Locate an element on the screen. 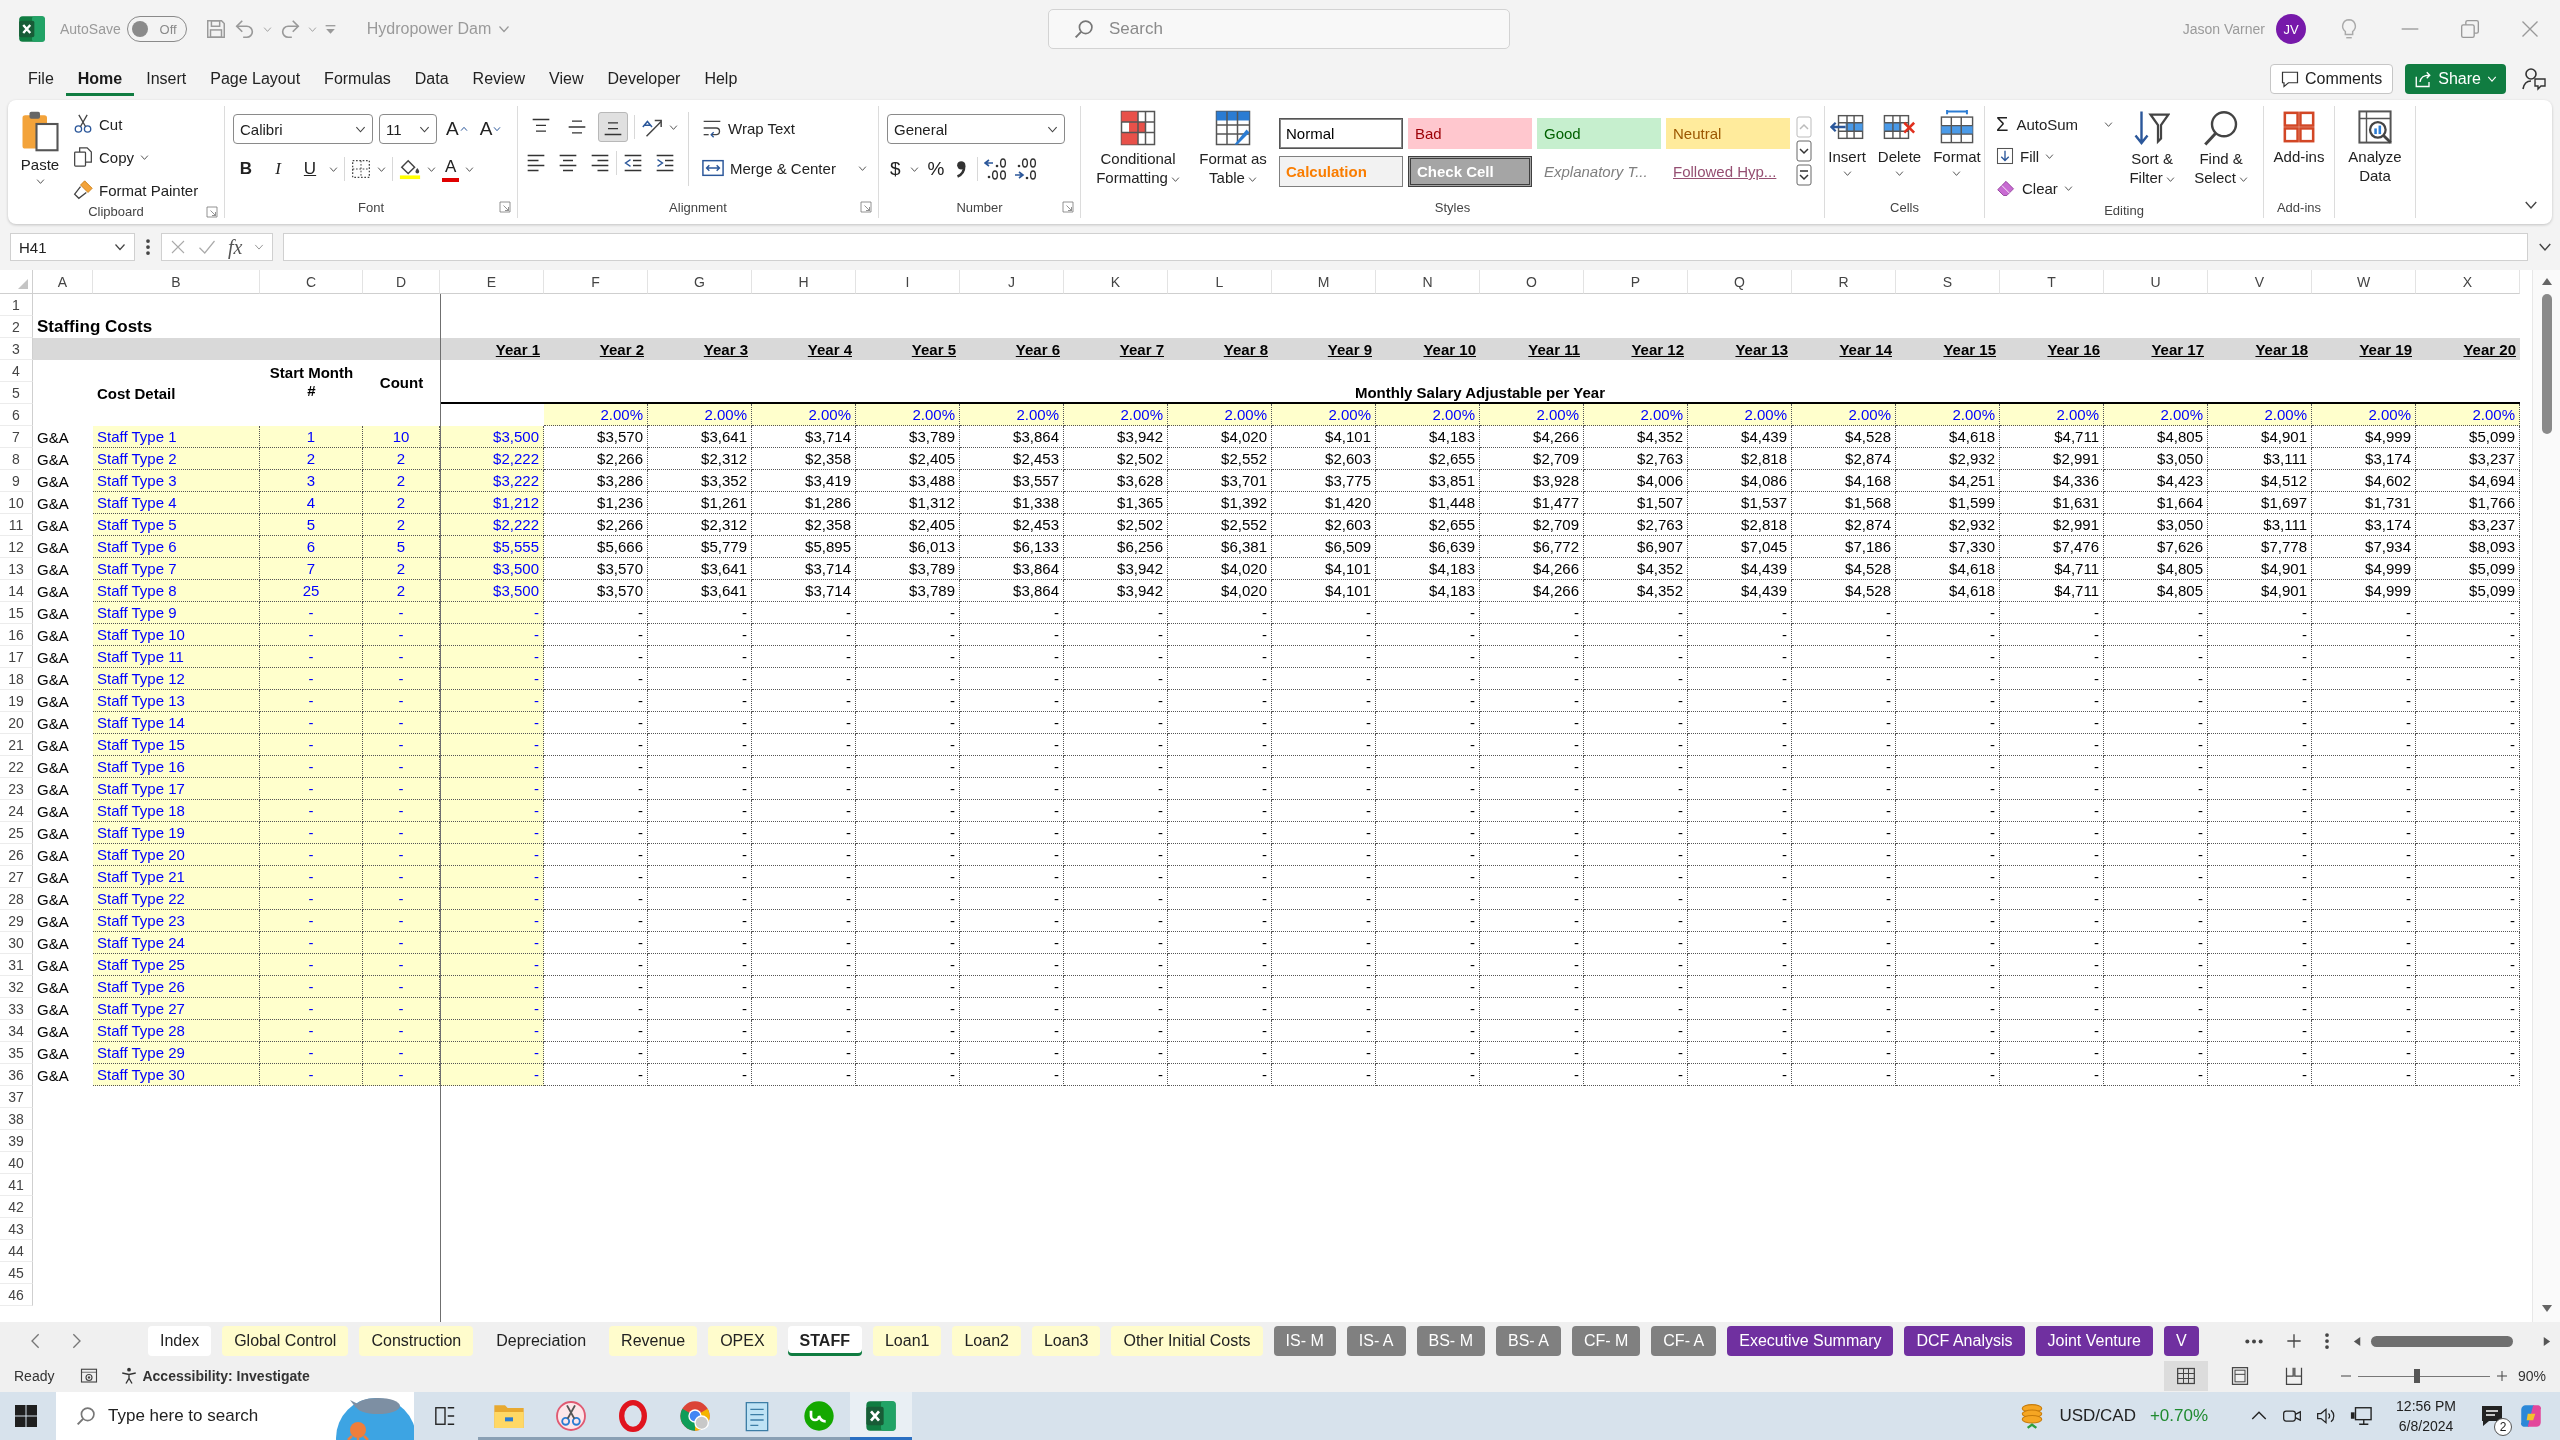 The width and height of the screenshot is (2560, 1440). insert-function-button: fx is located at coordinates (235, 247).